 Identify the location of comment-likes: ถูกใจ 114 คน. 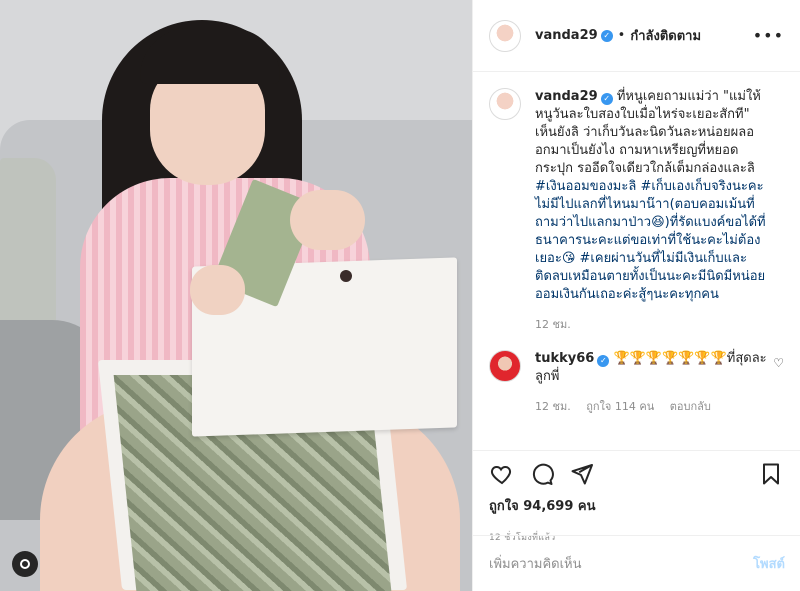
(620, 406).